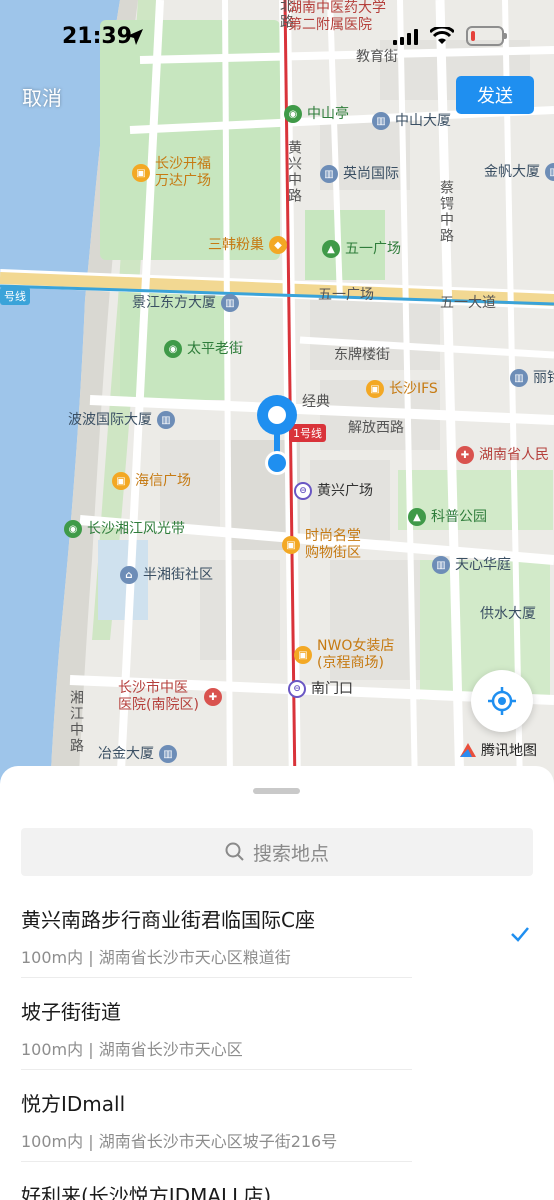  I want to click on poi-nanmenkou-station: ⊖ 南门口, so click(320, 689).